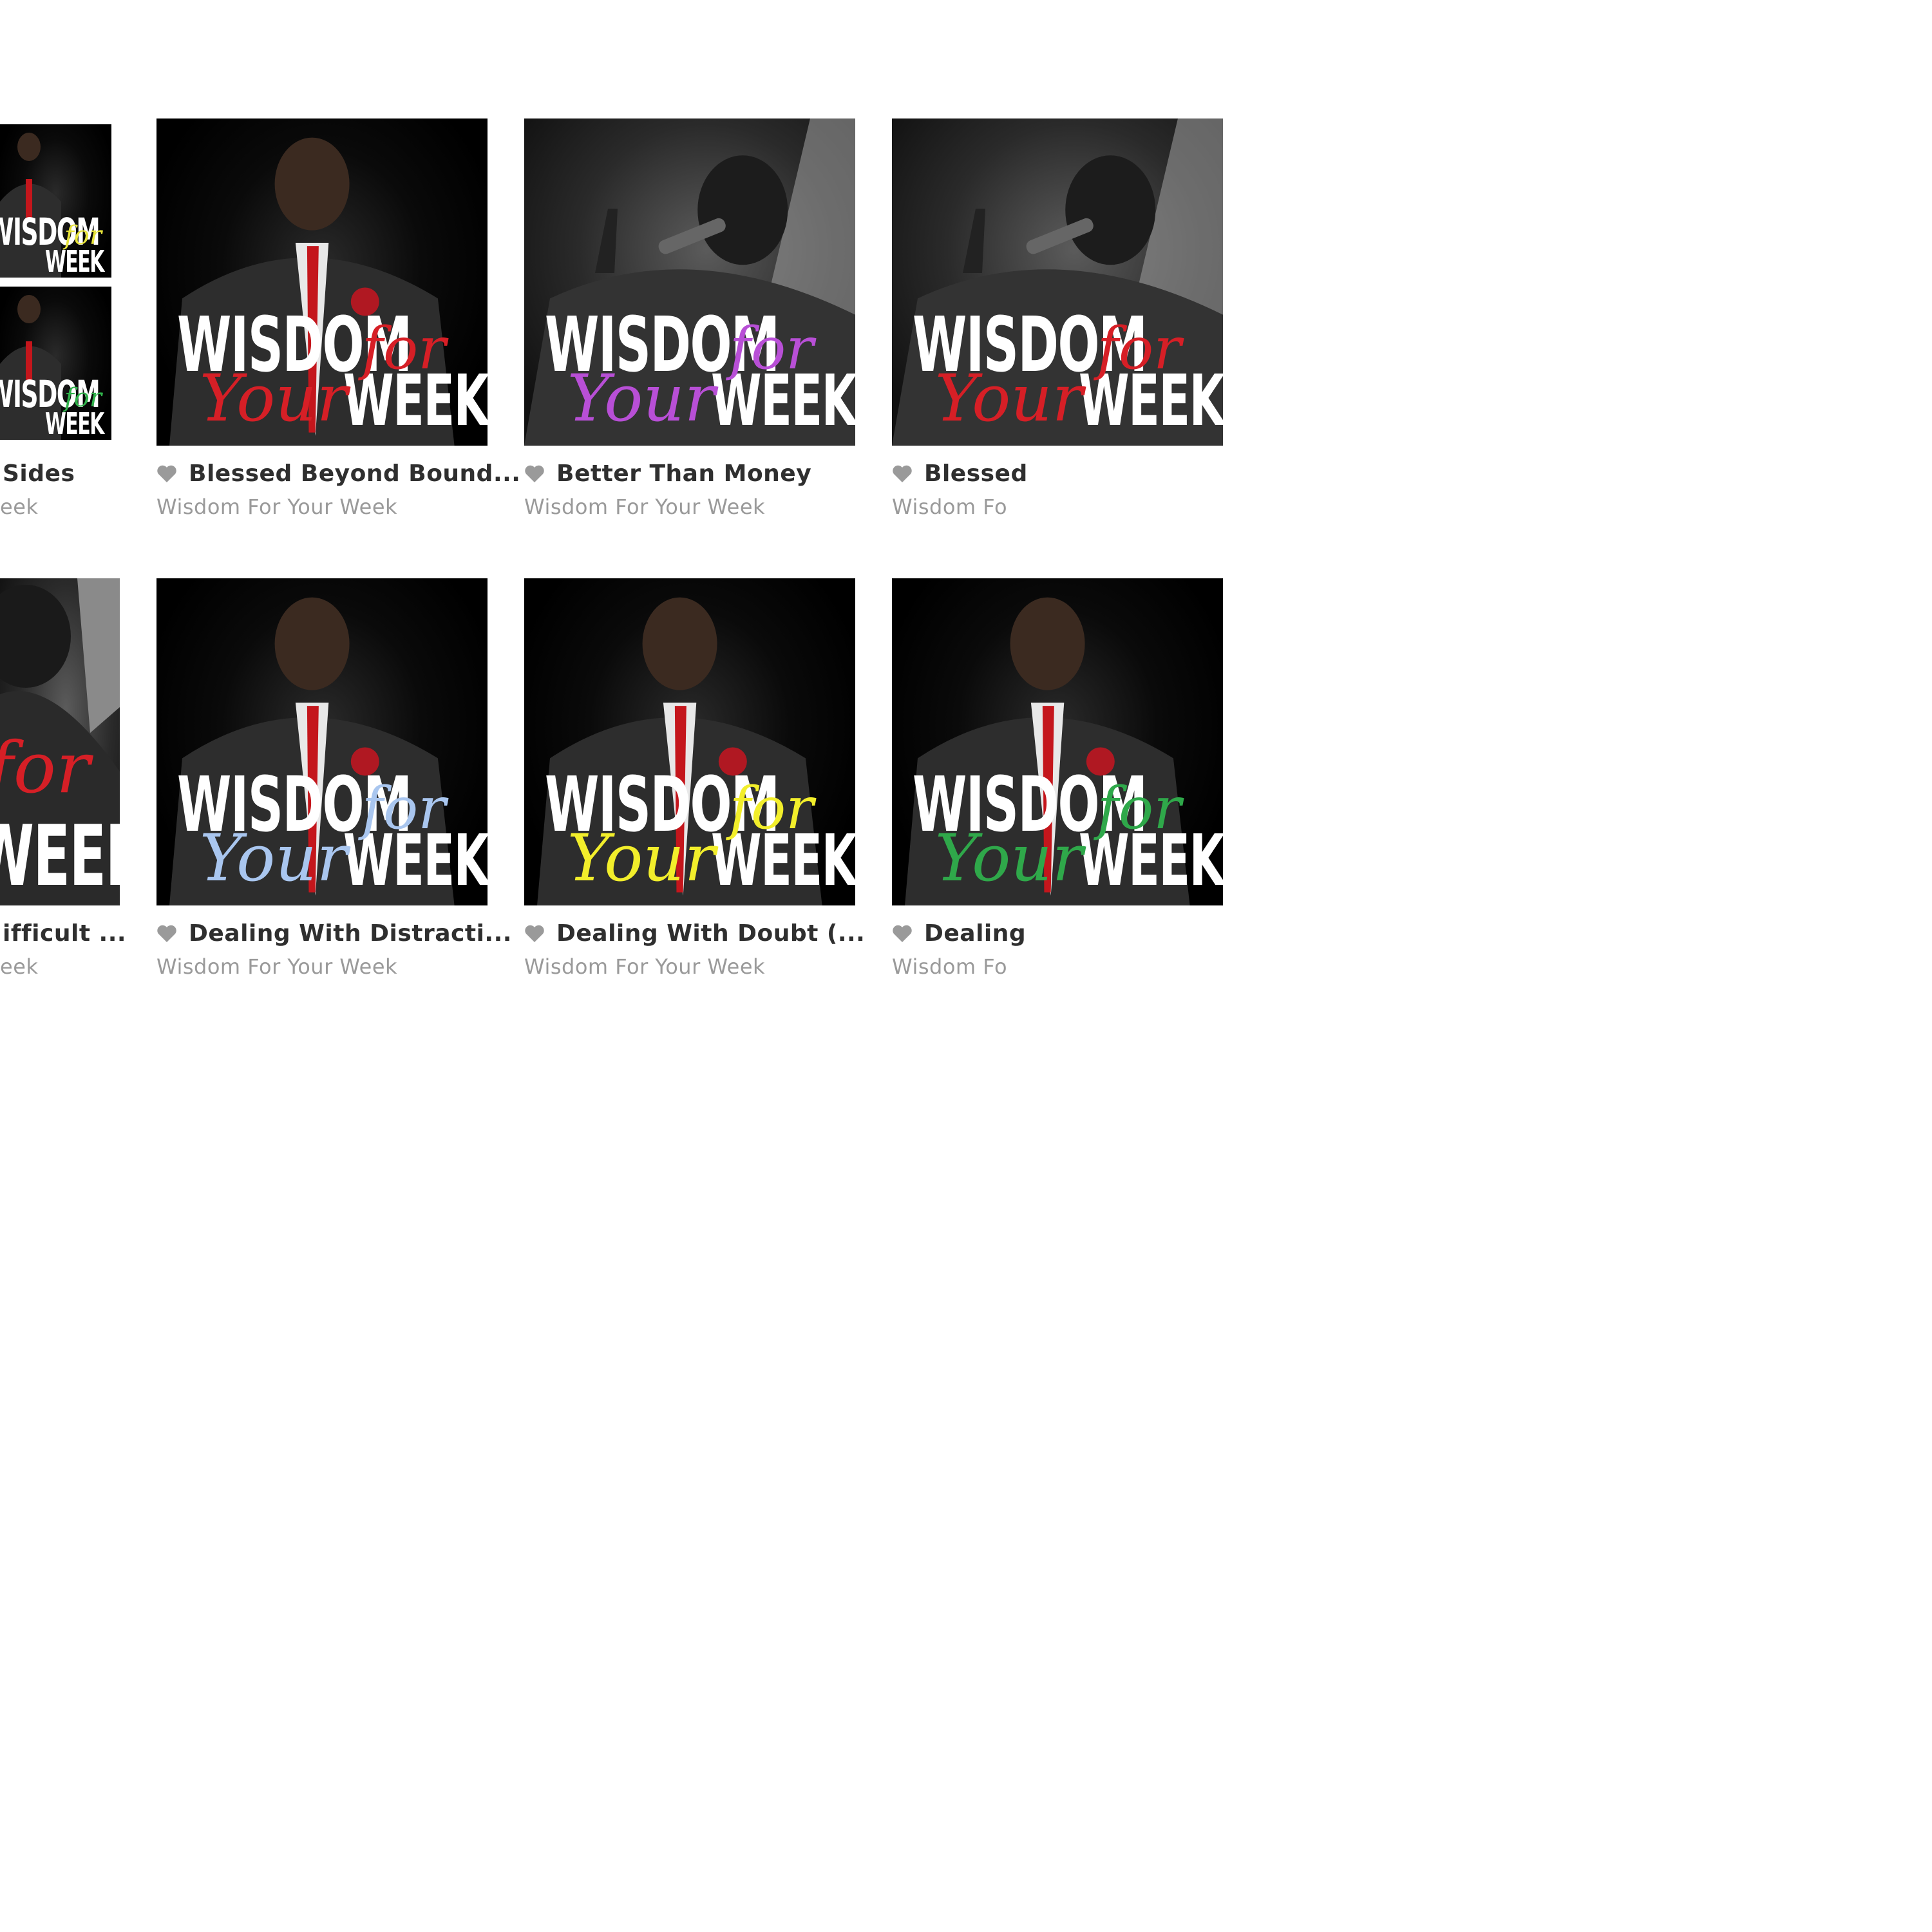 This screenshot has width=1932, height=1932. I want to click on artwork: for WEEK, so click(60, 742).